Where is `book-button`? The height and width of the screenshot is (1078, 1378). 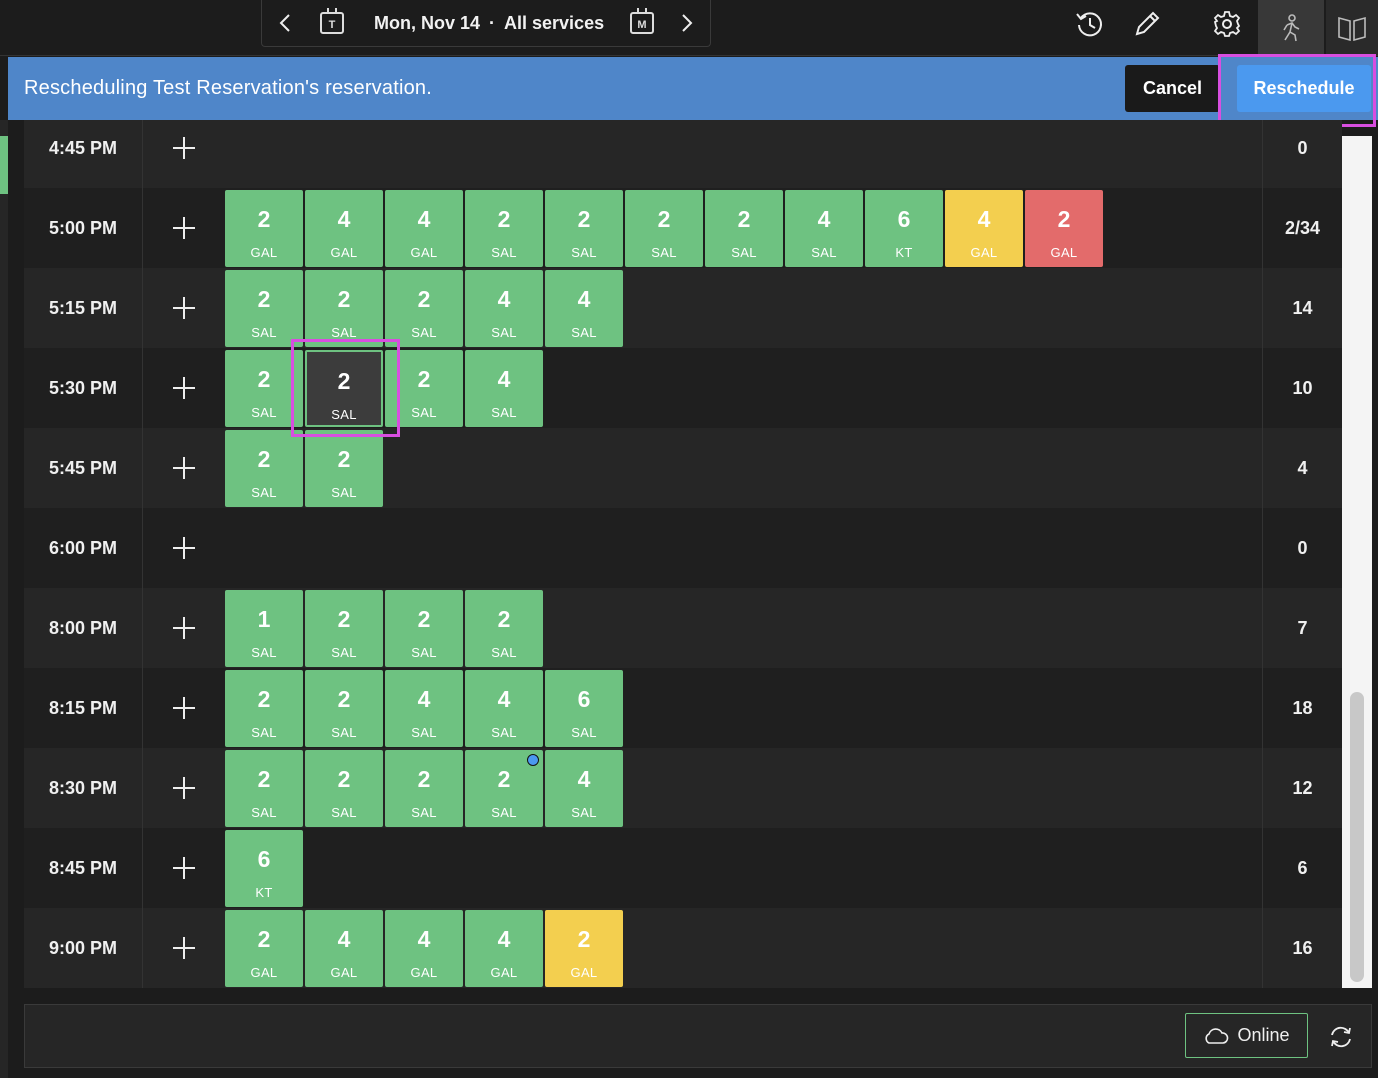
book-button is located at coordinates (1352, 27).